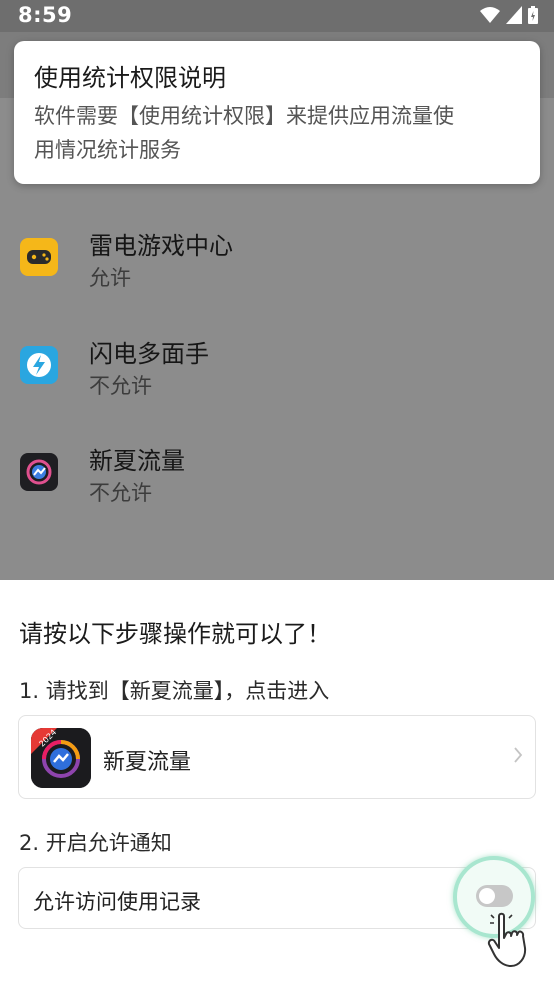  Describe the element at coordinates (490, 15) in the screenshot. I see `wifi-icon` at that location.